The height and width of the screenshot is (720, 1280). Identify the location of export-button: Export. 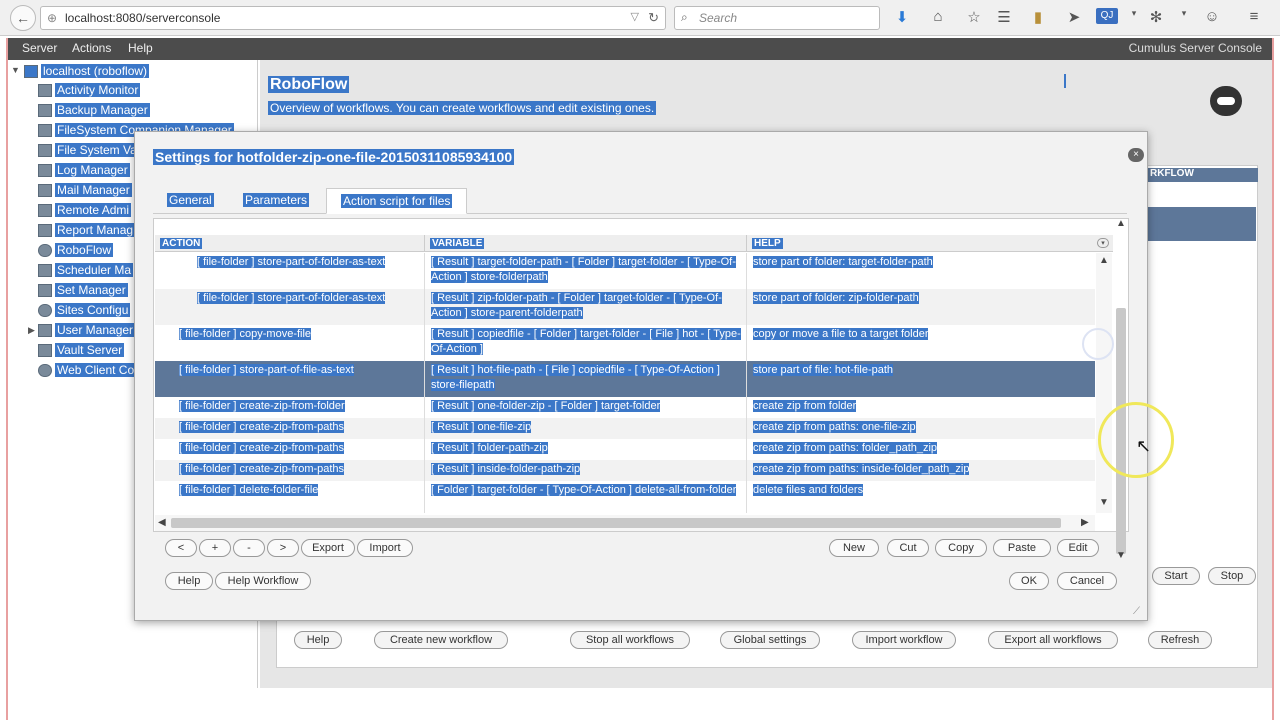
(328, 548).